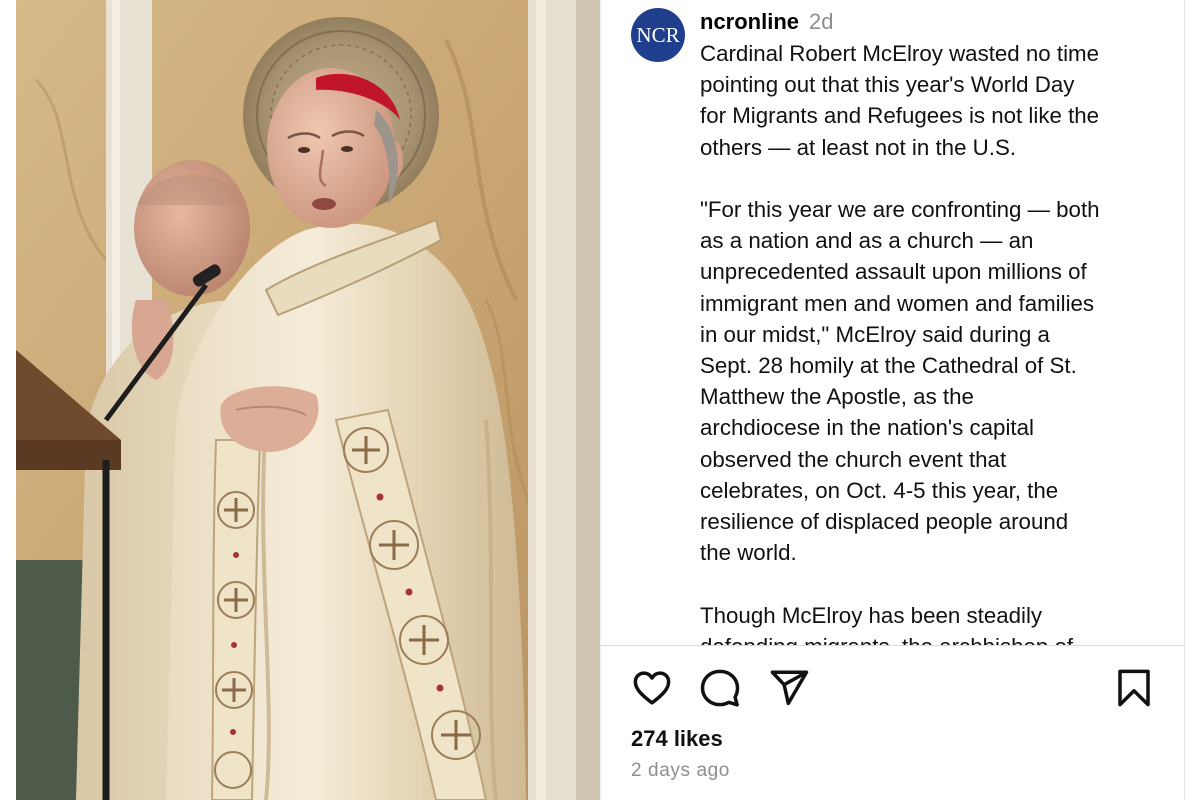 The height and width of the screenshot is (800, 1200). What do you see at coordinates (8, 400) in the screenshot?
I see `left-margin` at bounding box center [8, 400].